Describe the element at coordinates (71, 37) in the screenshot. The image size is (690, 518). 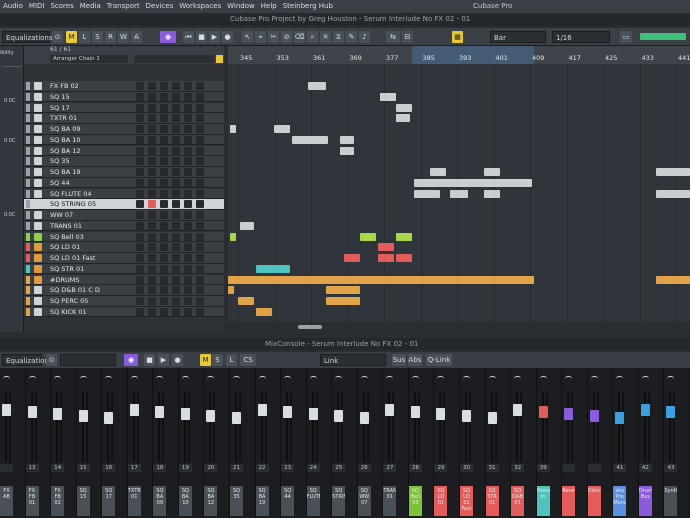
I see `toolbar-m-button: M` at that location.